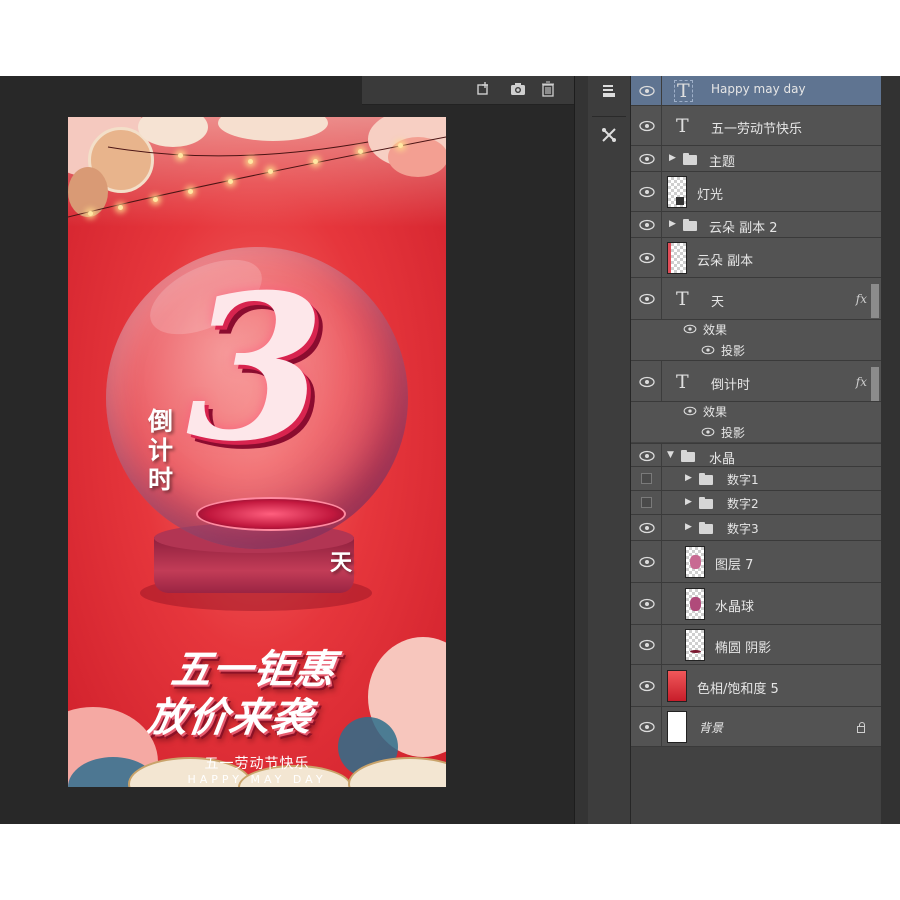  Describe the element at coordinates (548, 89) in the screenshot. I see `trash-icon` at that location.